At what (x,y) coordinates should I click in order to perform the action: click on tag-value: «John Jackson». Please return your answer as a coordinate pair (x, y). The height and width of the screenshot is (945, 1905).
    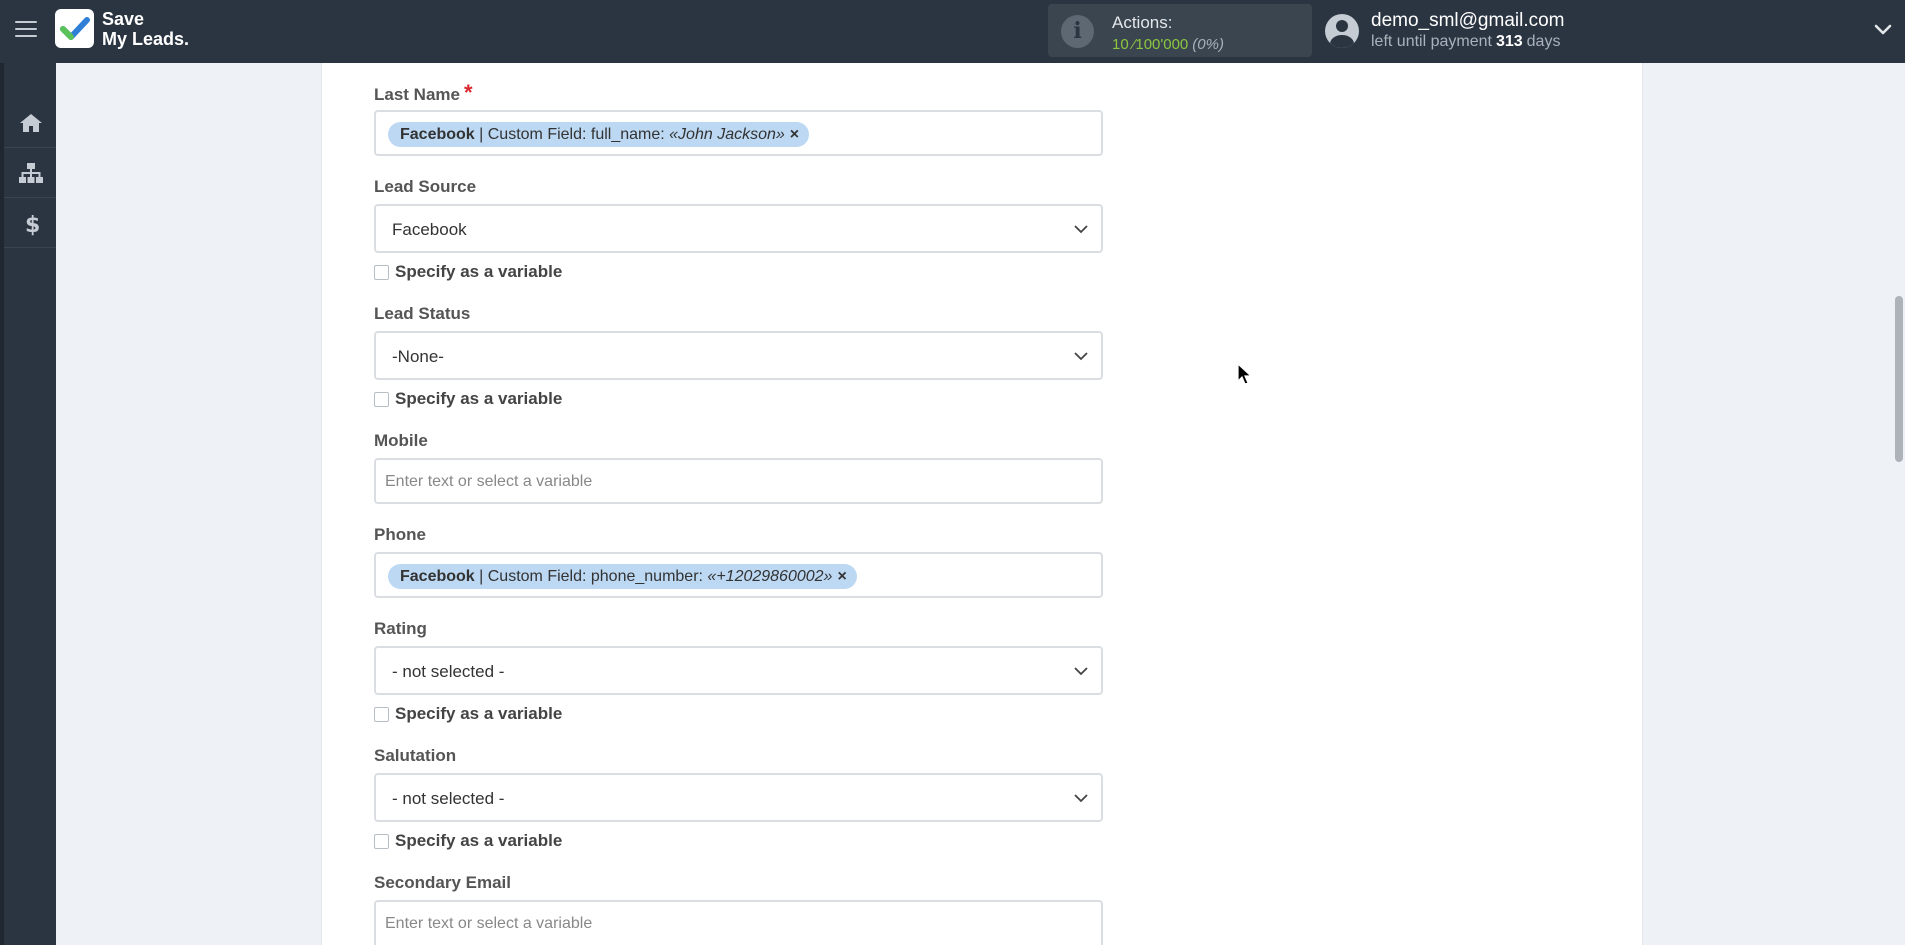
    Looking at the image, I should click on (727, 134).